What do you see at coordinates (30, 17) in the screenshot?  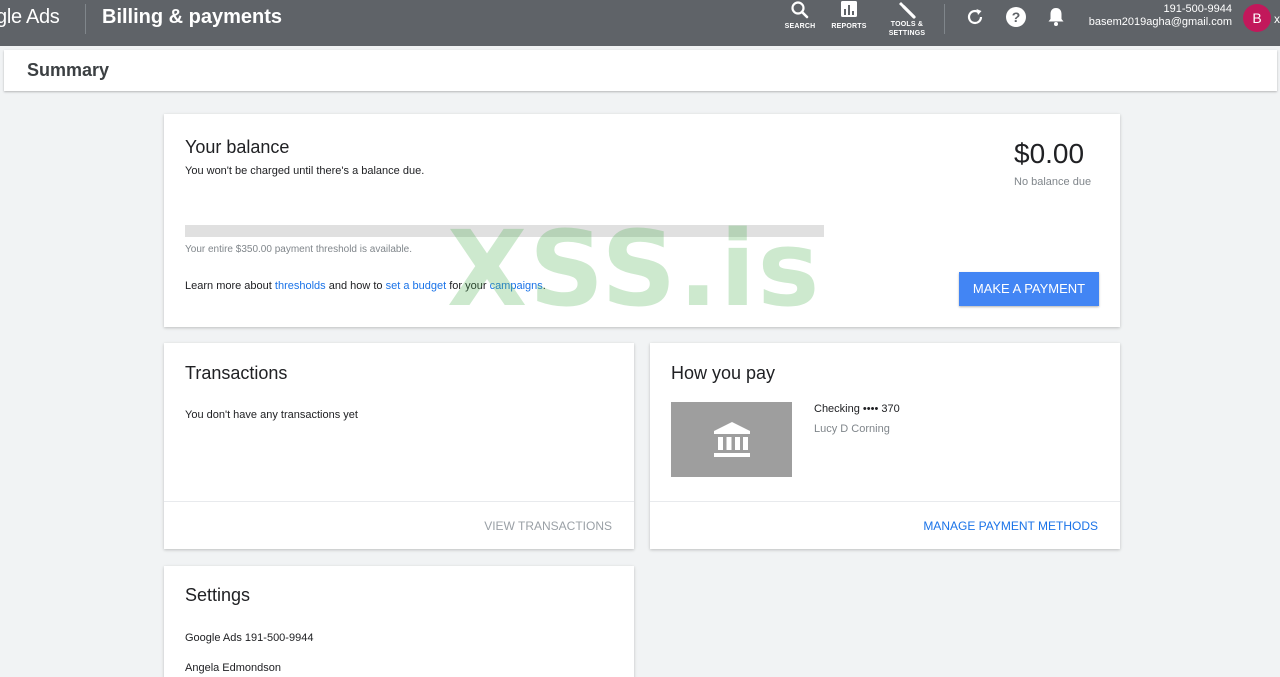 I see `google-ads-logo: gle Ads` at bounding box center [30, 17].